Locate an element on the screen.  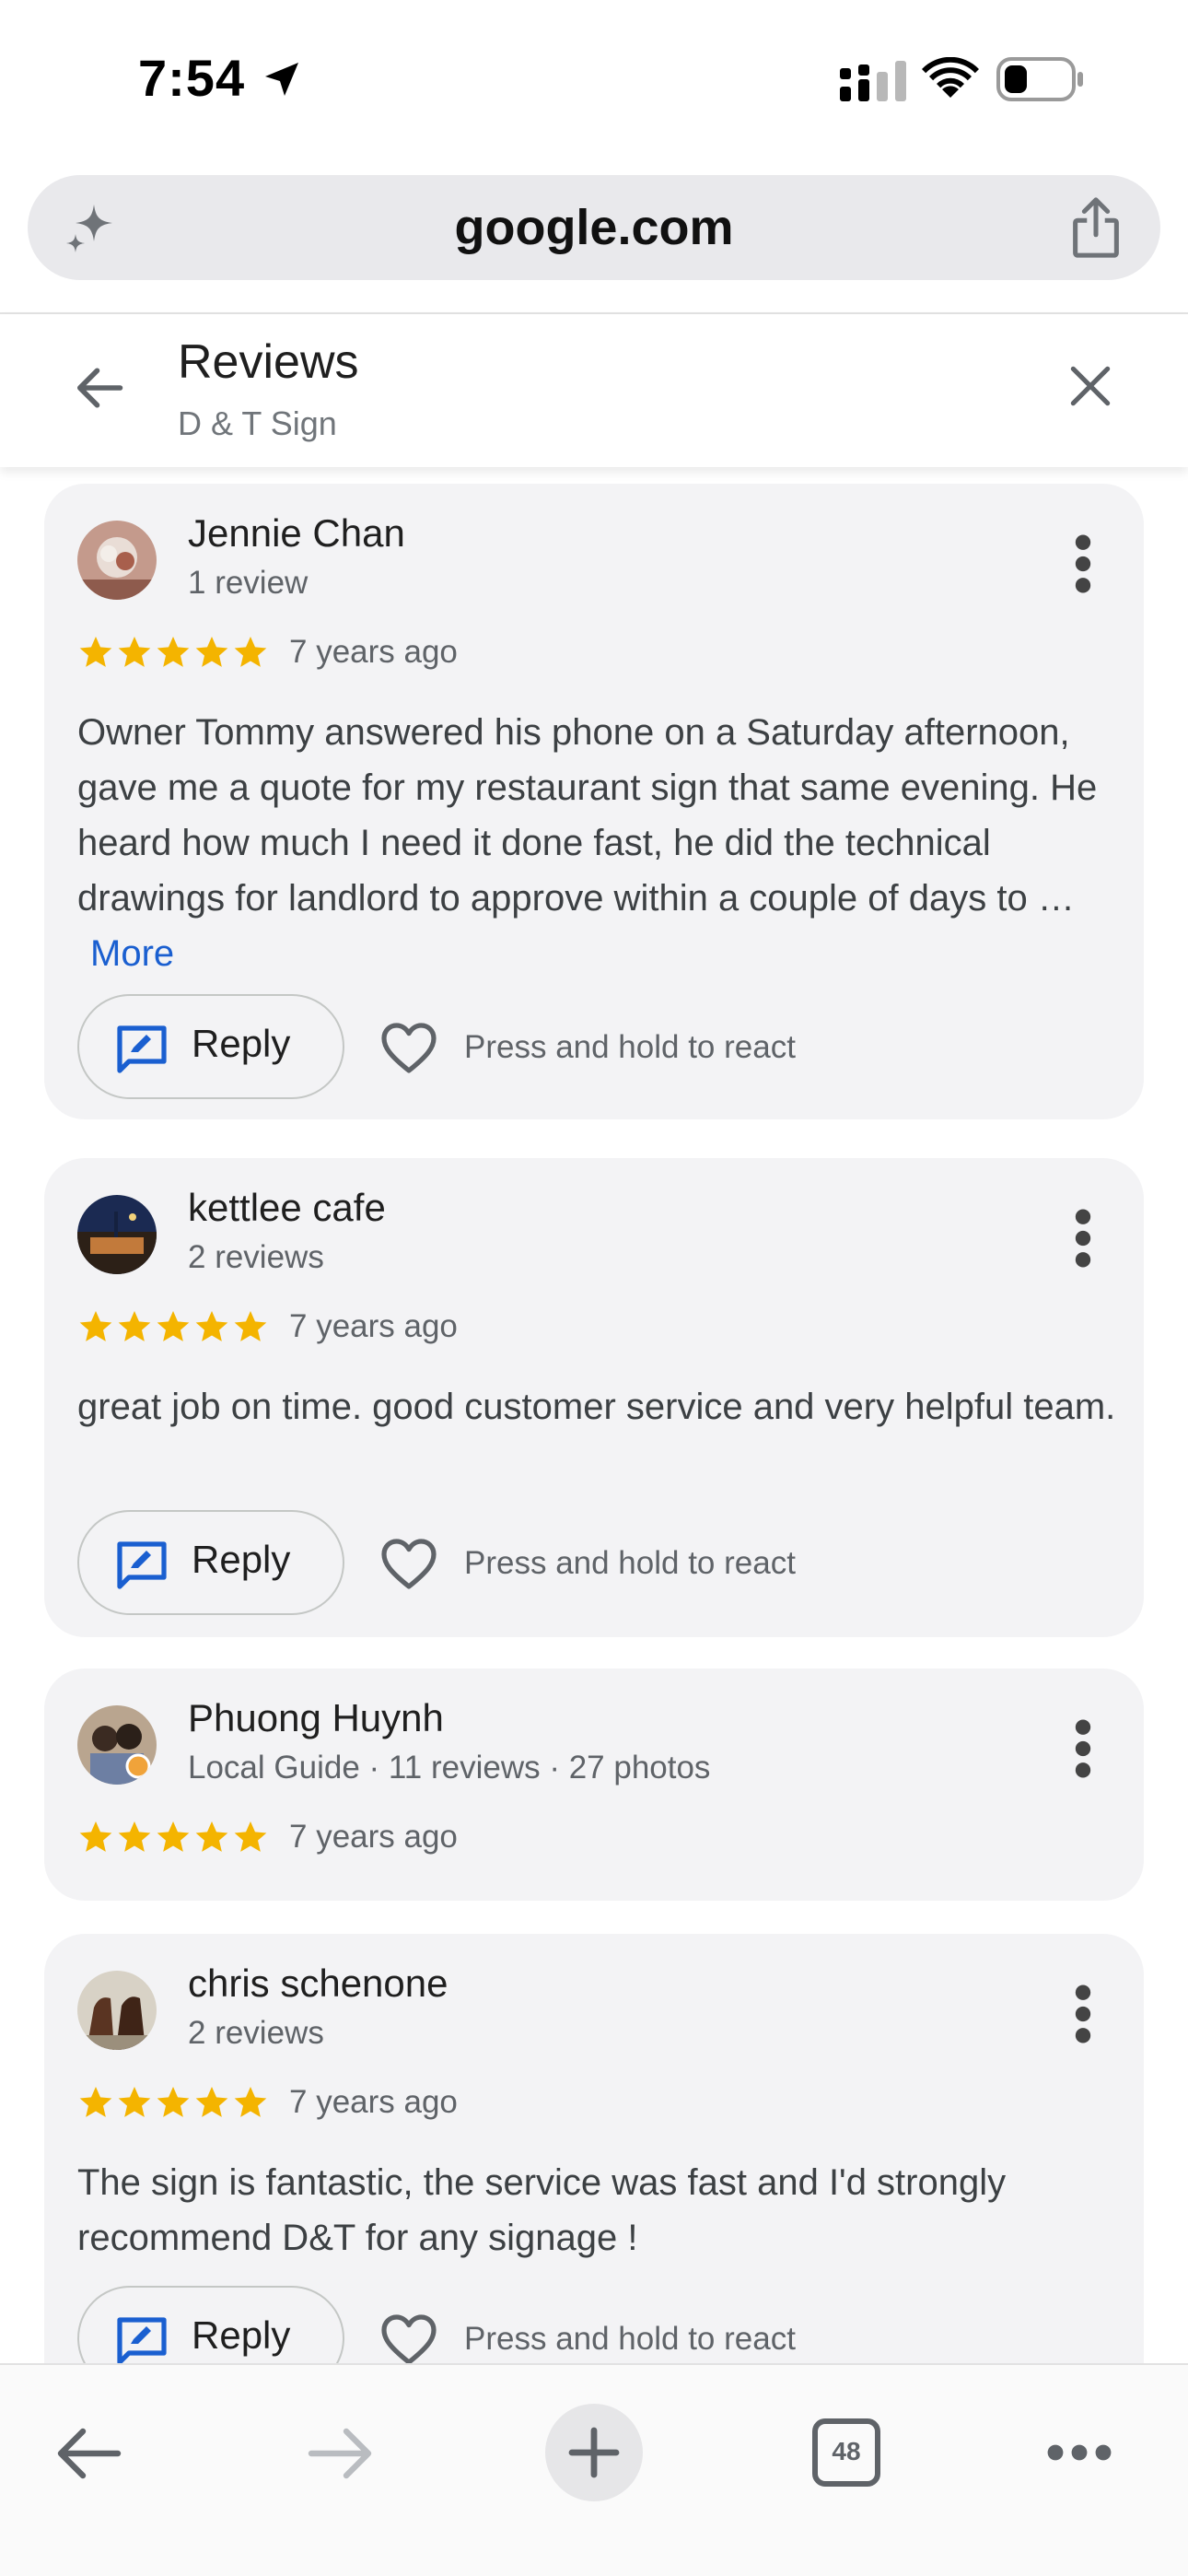
reviewer-name: kettlee cafe is located at coordinates (287, 1208).